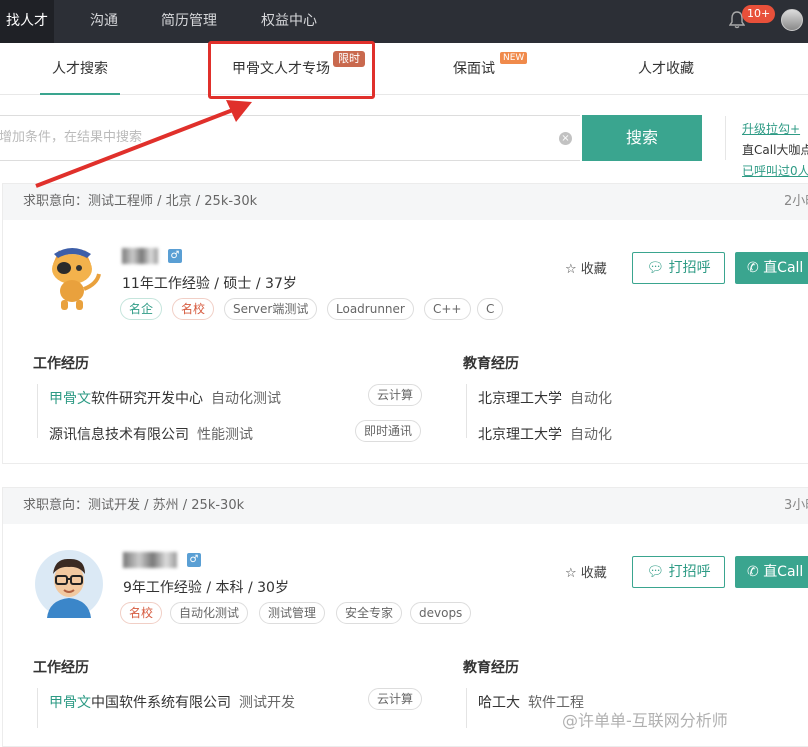 The image size is (808, 747). What do you see at coordinates (405, 202) in the screenshot?
I see `job-intent: 求职意向：测试工程师 / 北京 / 25k-30k 2小时` at bounding box center [405, 202].